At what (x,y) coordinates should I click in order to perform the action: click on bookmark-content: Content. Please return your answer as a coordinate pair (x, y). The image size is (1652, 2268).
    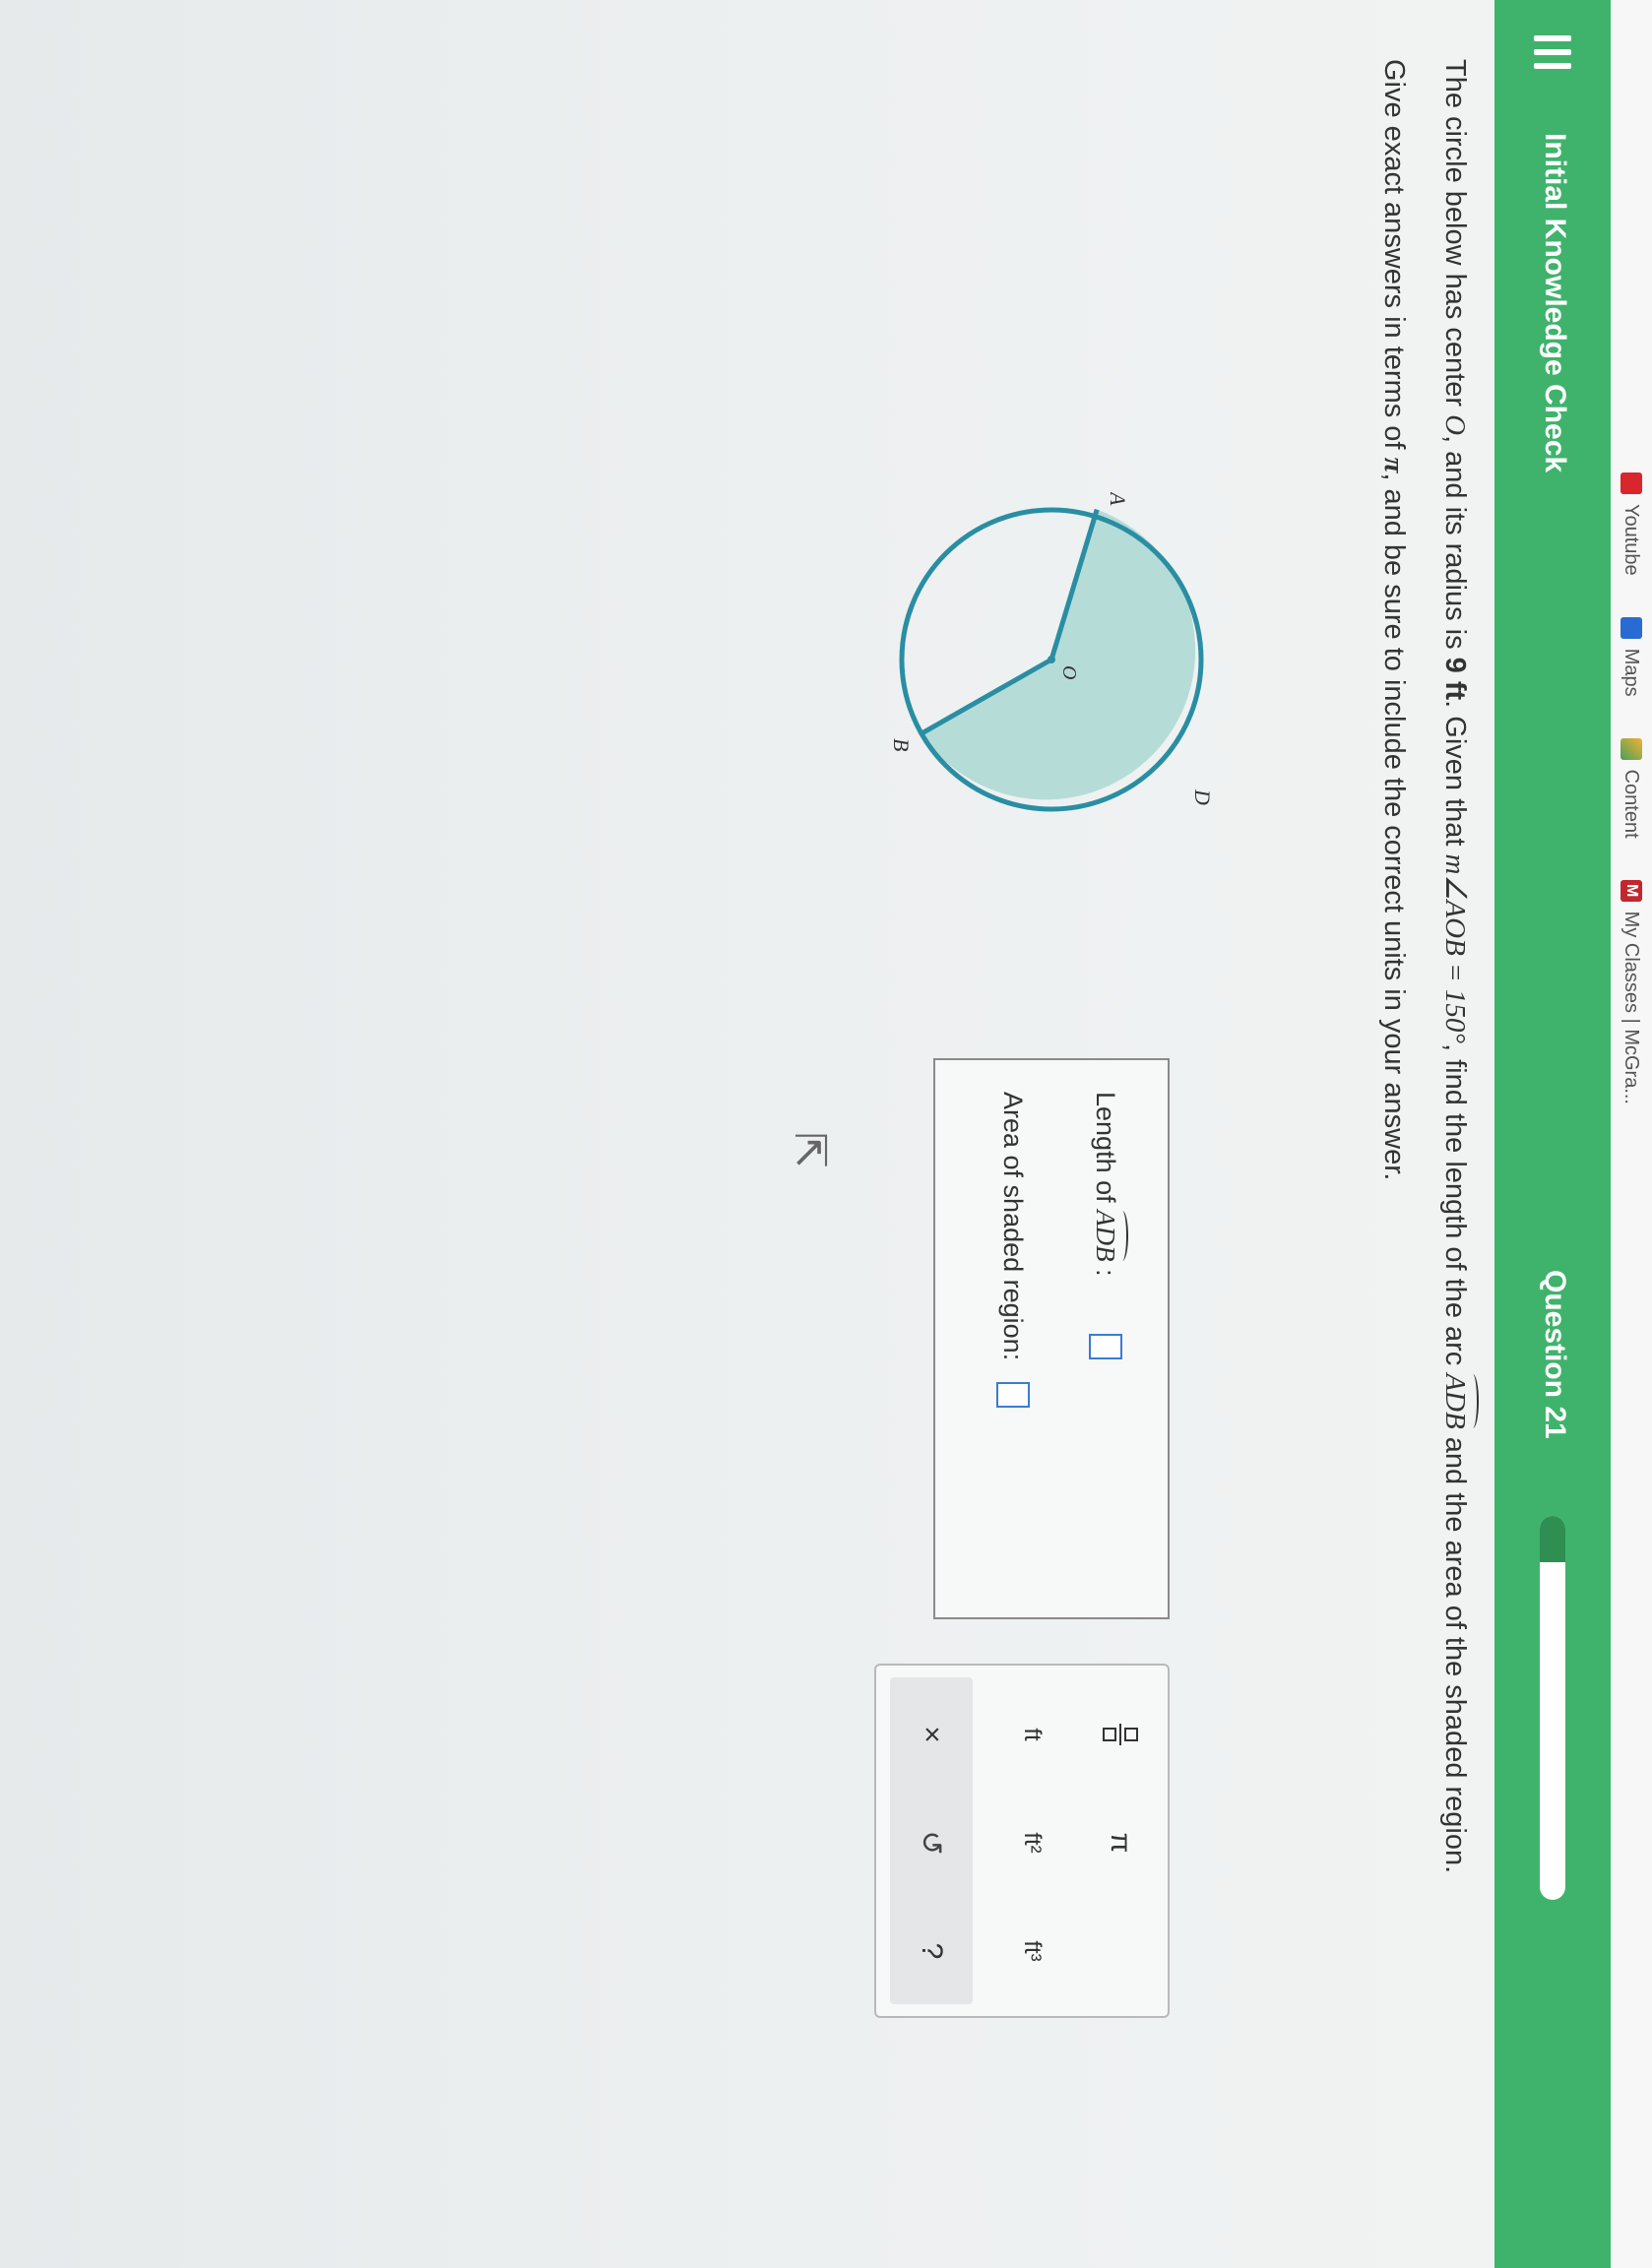
    Looking at the image, I should click on (1631, 788).